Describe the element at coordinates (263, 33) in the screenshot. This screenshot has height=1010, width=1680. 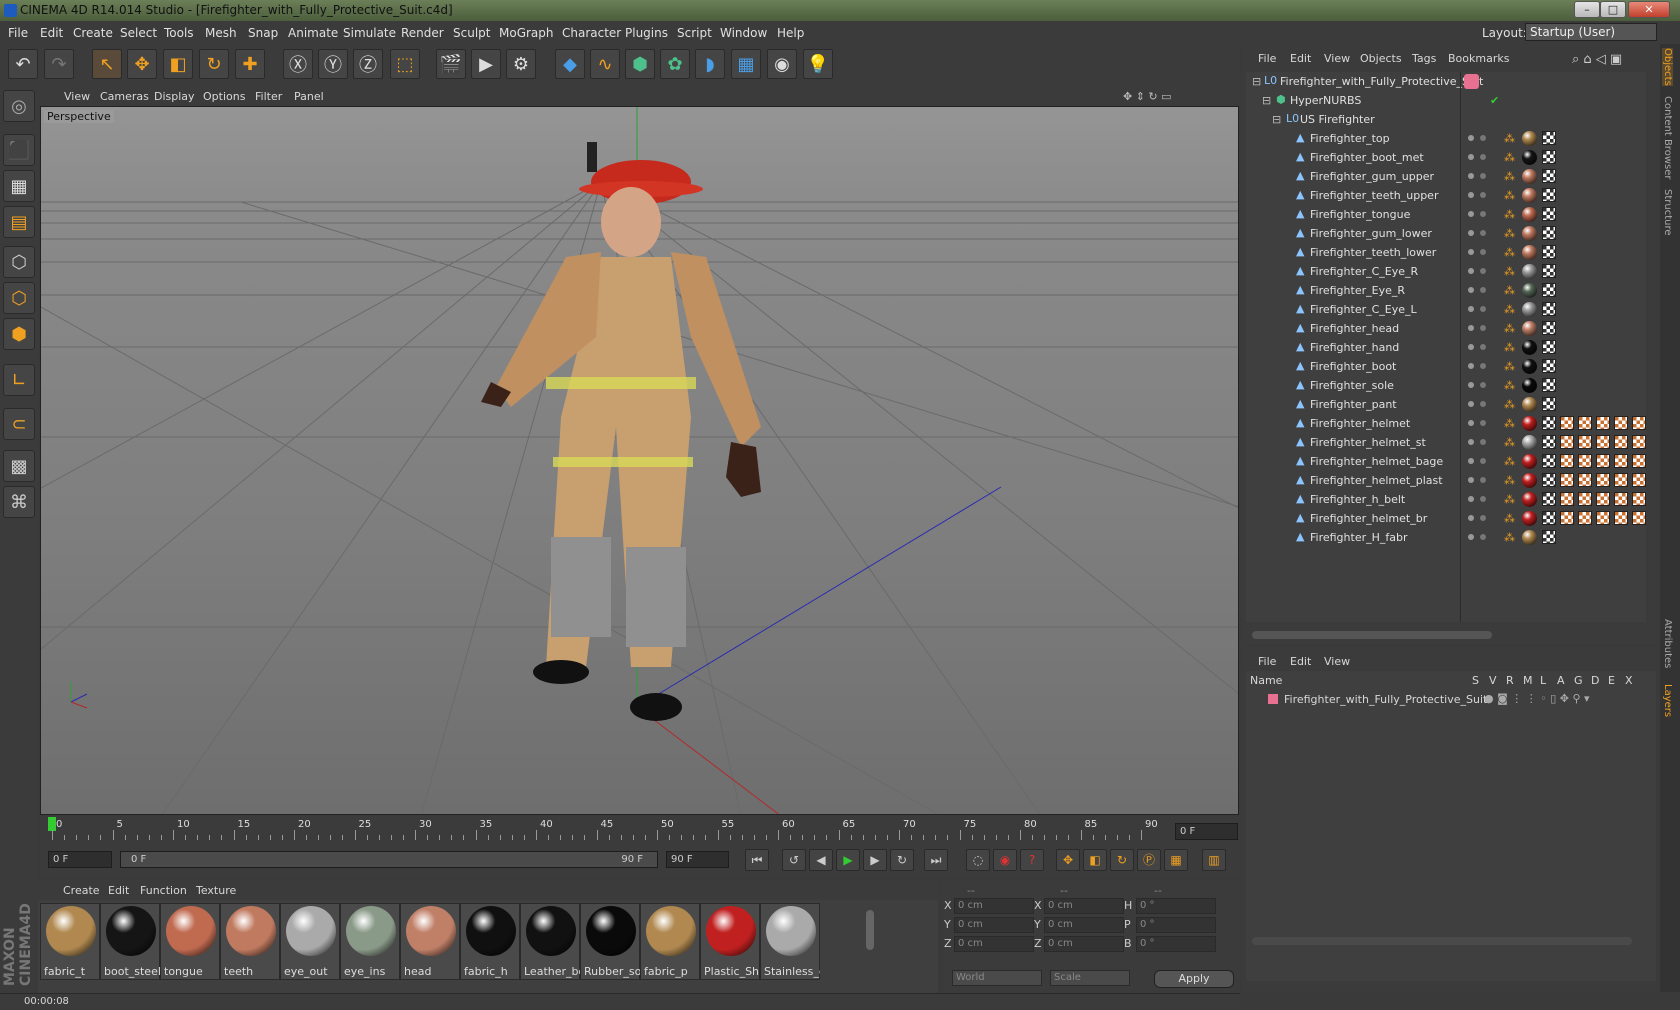
I see `menu-snap: Snap` at that location.